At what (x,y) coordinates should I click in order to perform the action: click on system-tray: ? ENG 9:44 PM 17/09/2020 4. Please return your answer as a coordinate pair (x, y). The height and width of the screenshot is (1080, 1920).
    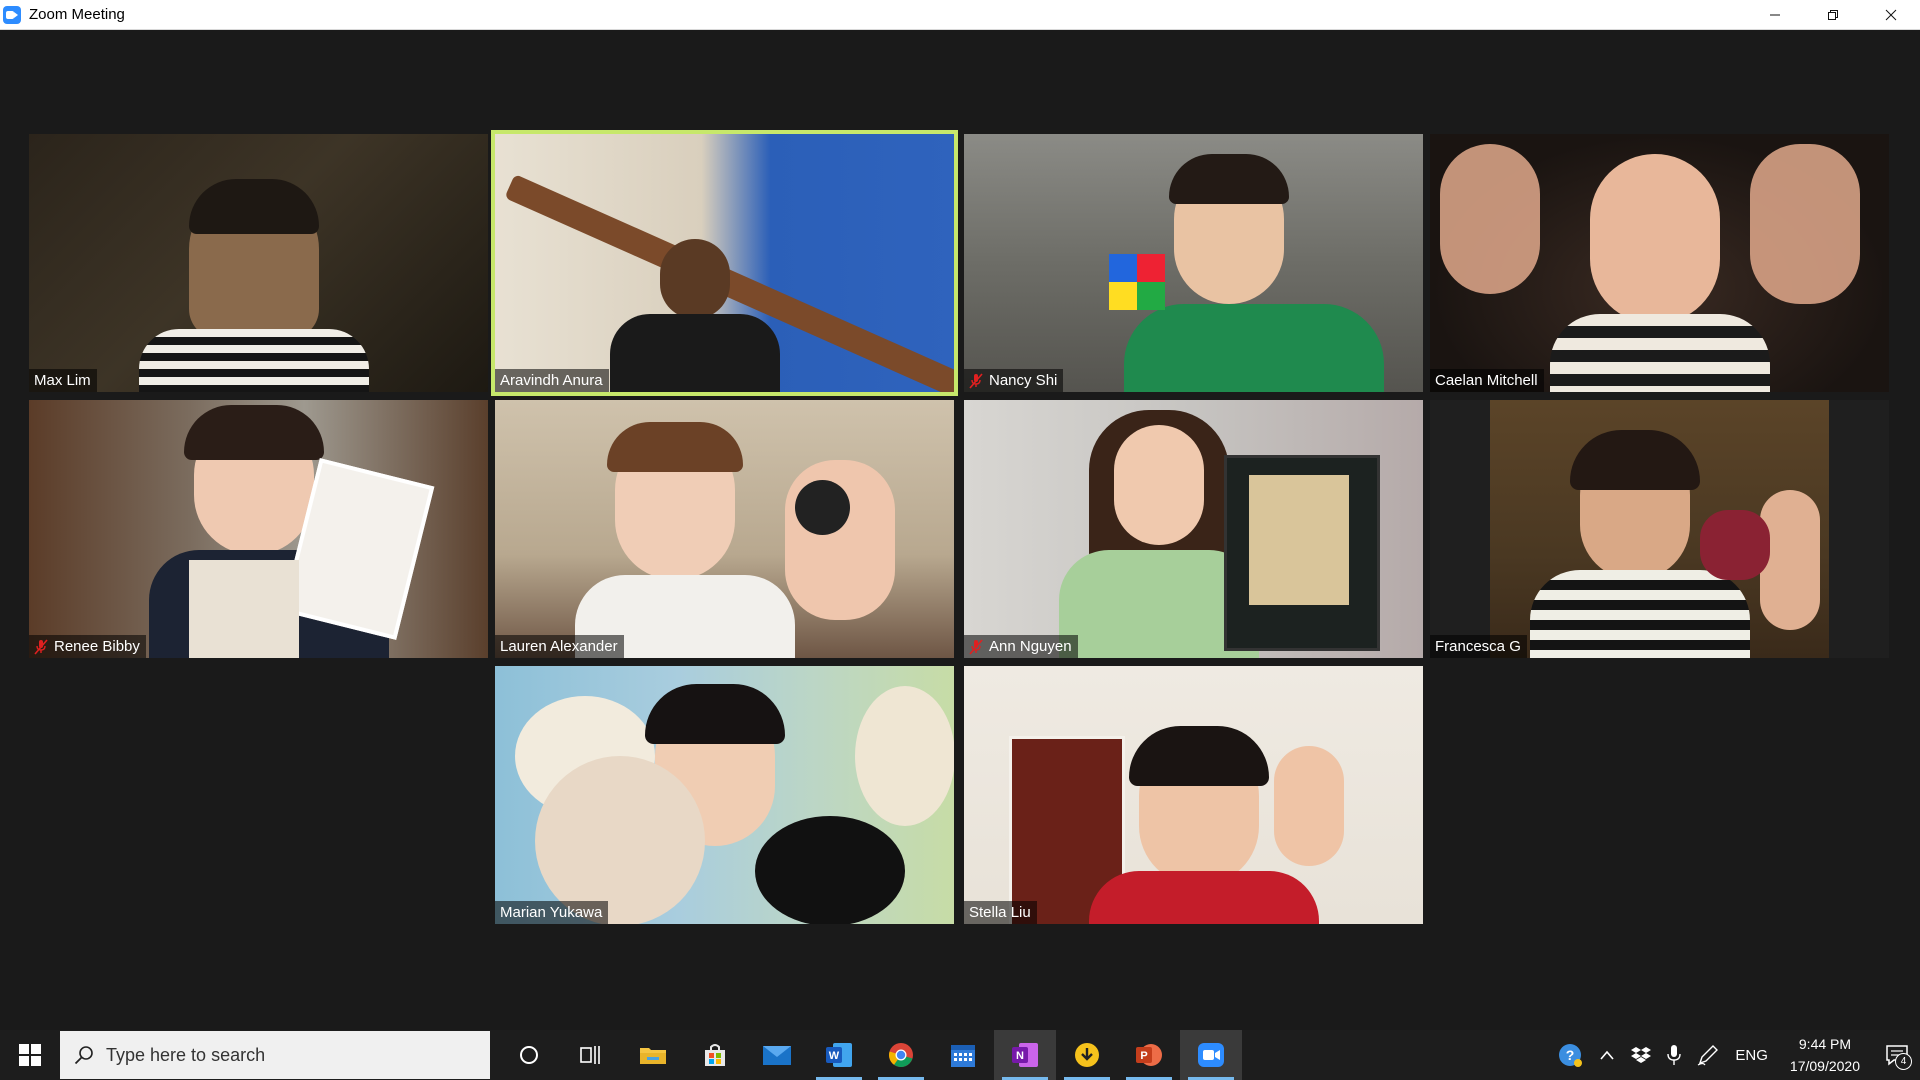
    Looking at the image, I should click on (1734, 1055).